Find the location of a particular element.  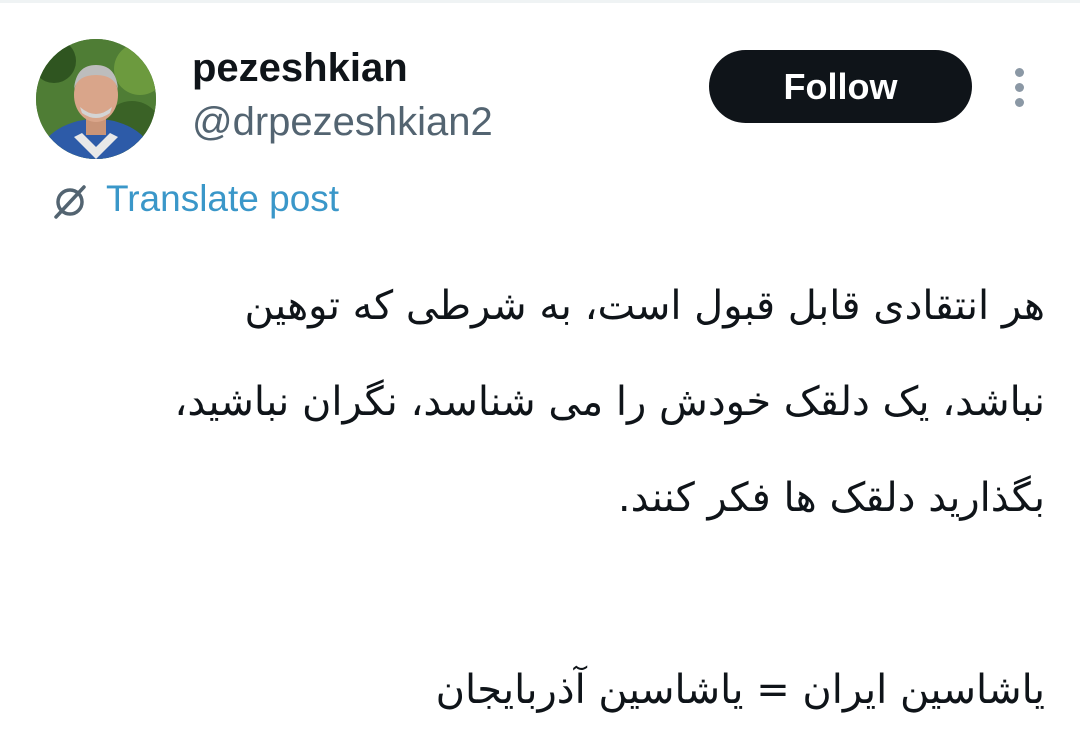

avatar-photo is located at coordinates (96, 99).